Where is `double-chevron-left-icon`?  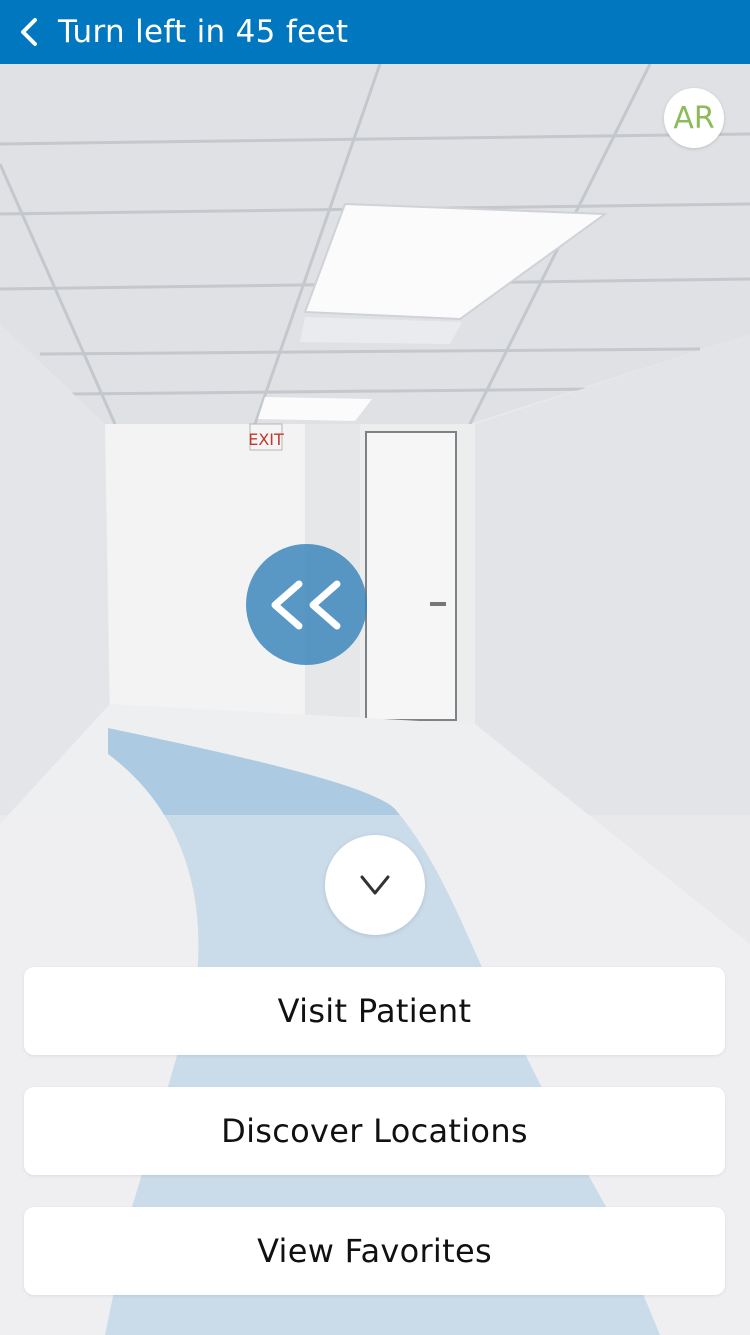
double-chevron-left-icon is located at coordinates (305, 604).